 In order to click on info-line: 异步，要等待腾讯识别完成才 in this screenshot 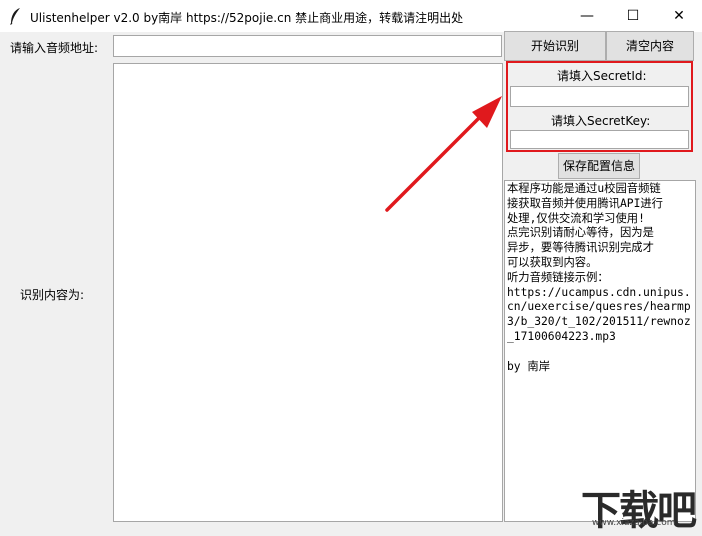, I will do `click(580, 248)`.